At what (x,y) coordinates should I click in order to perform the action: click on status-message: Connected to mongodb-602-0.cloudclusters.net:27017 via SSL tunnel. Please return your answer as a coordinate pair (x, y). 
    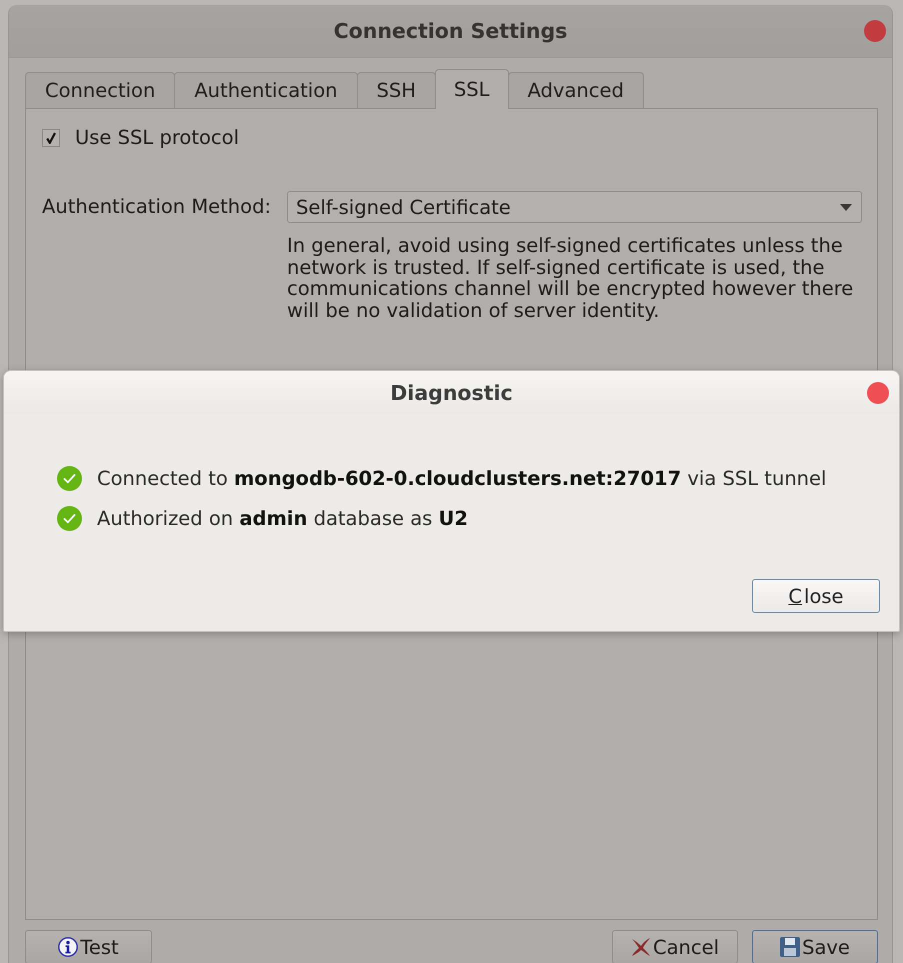
    Looking at the image, I should click on (461, 478).